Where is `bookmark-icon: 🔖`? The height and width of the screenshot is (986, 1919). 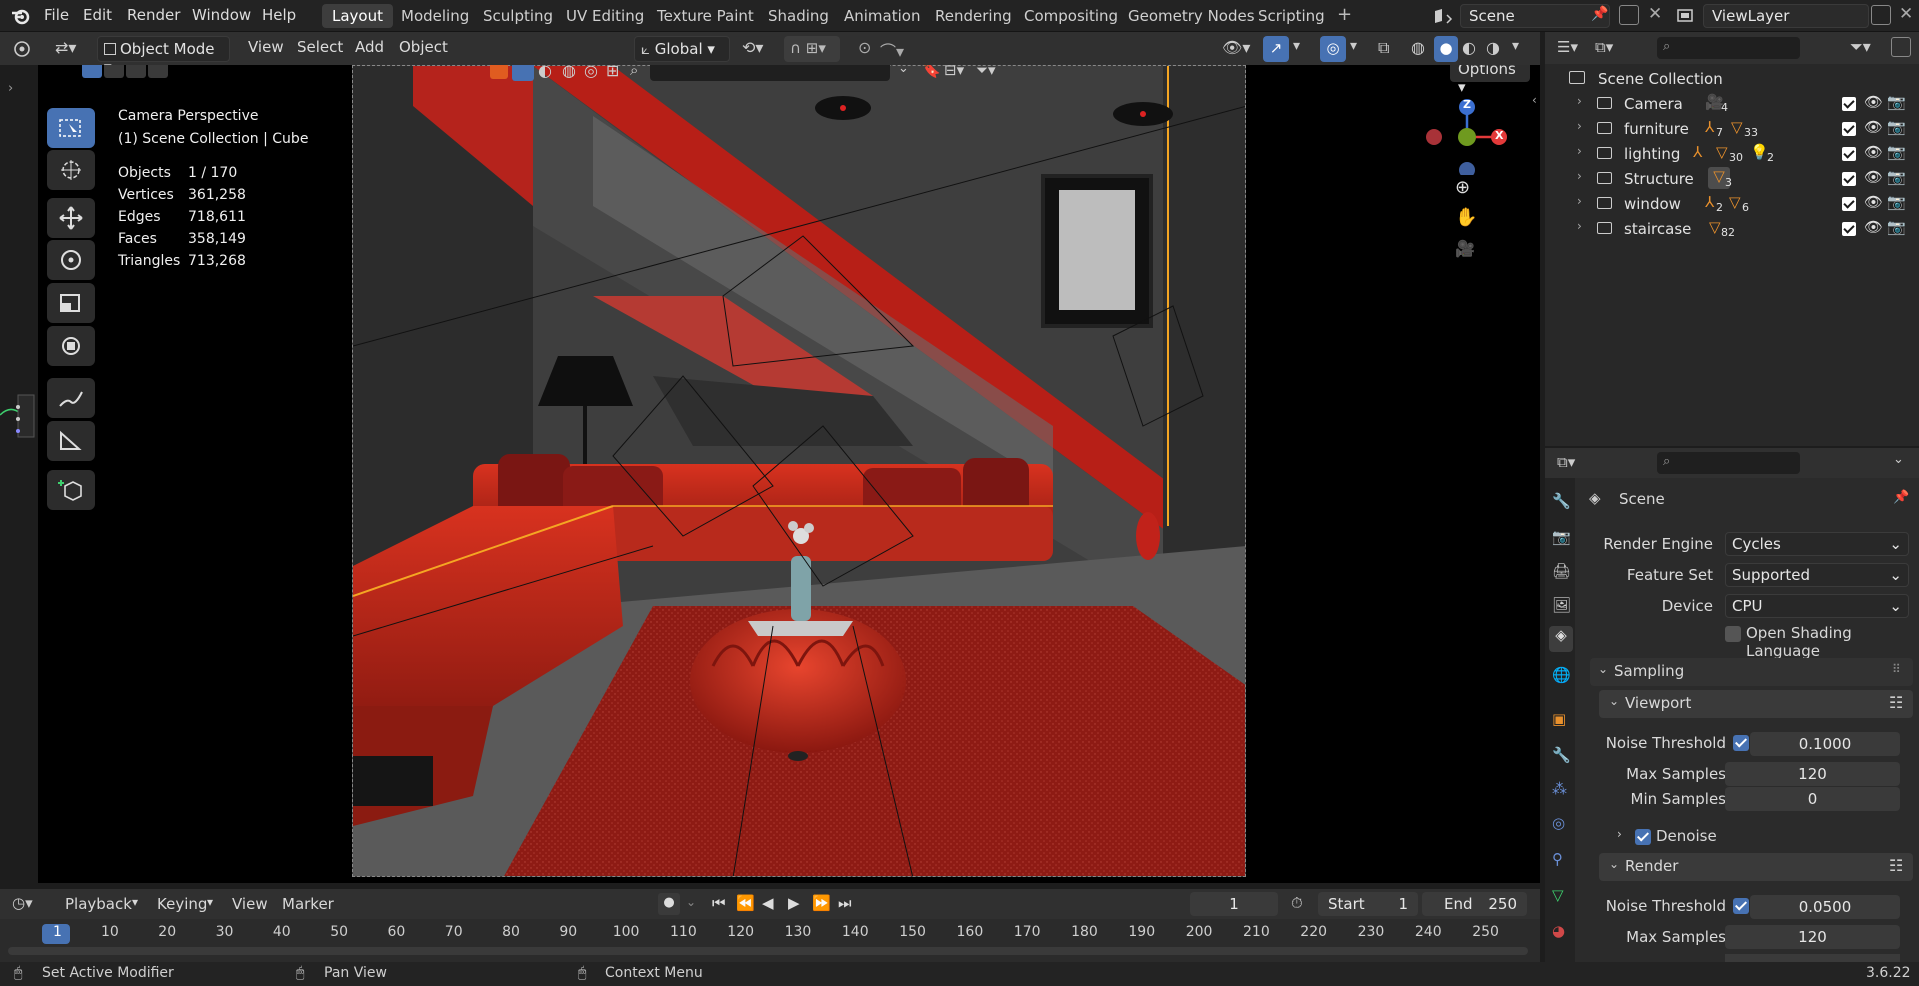
bookmark-icon: 🔖 is located at coordinates (931, 72).